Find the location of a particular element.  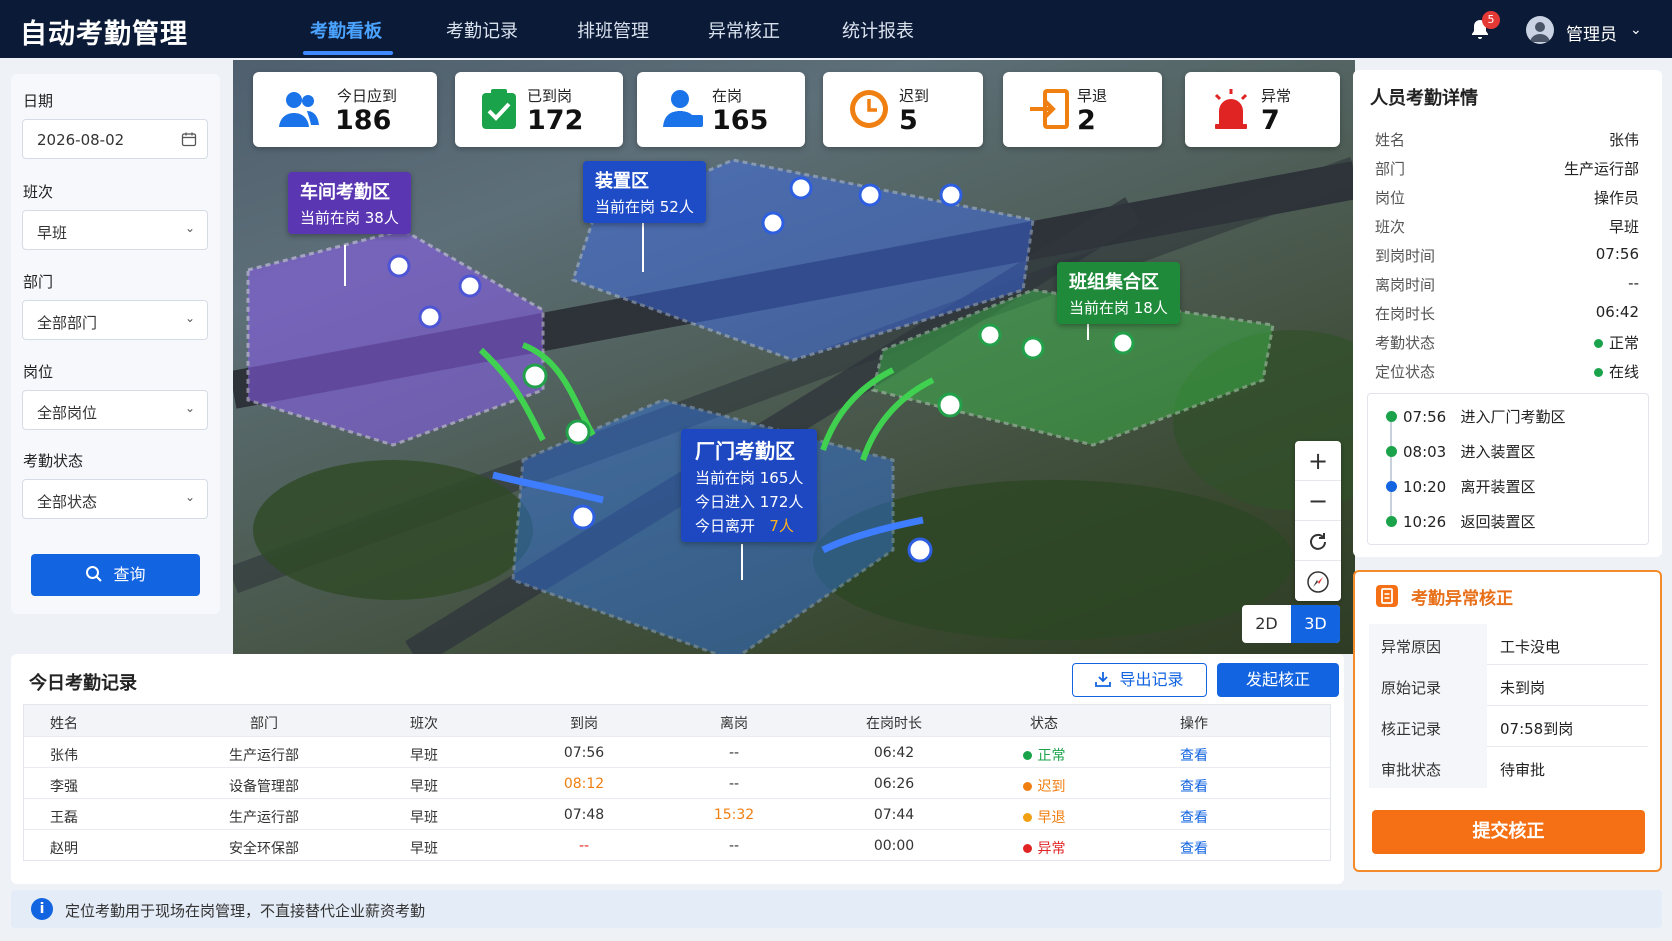

view-toggle: 2D 3D is located at coordinates (1291, 624).